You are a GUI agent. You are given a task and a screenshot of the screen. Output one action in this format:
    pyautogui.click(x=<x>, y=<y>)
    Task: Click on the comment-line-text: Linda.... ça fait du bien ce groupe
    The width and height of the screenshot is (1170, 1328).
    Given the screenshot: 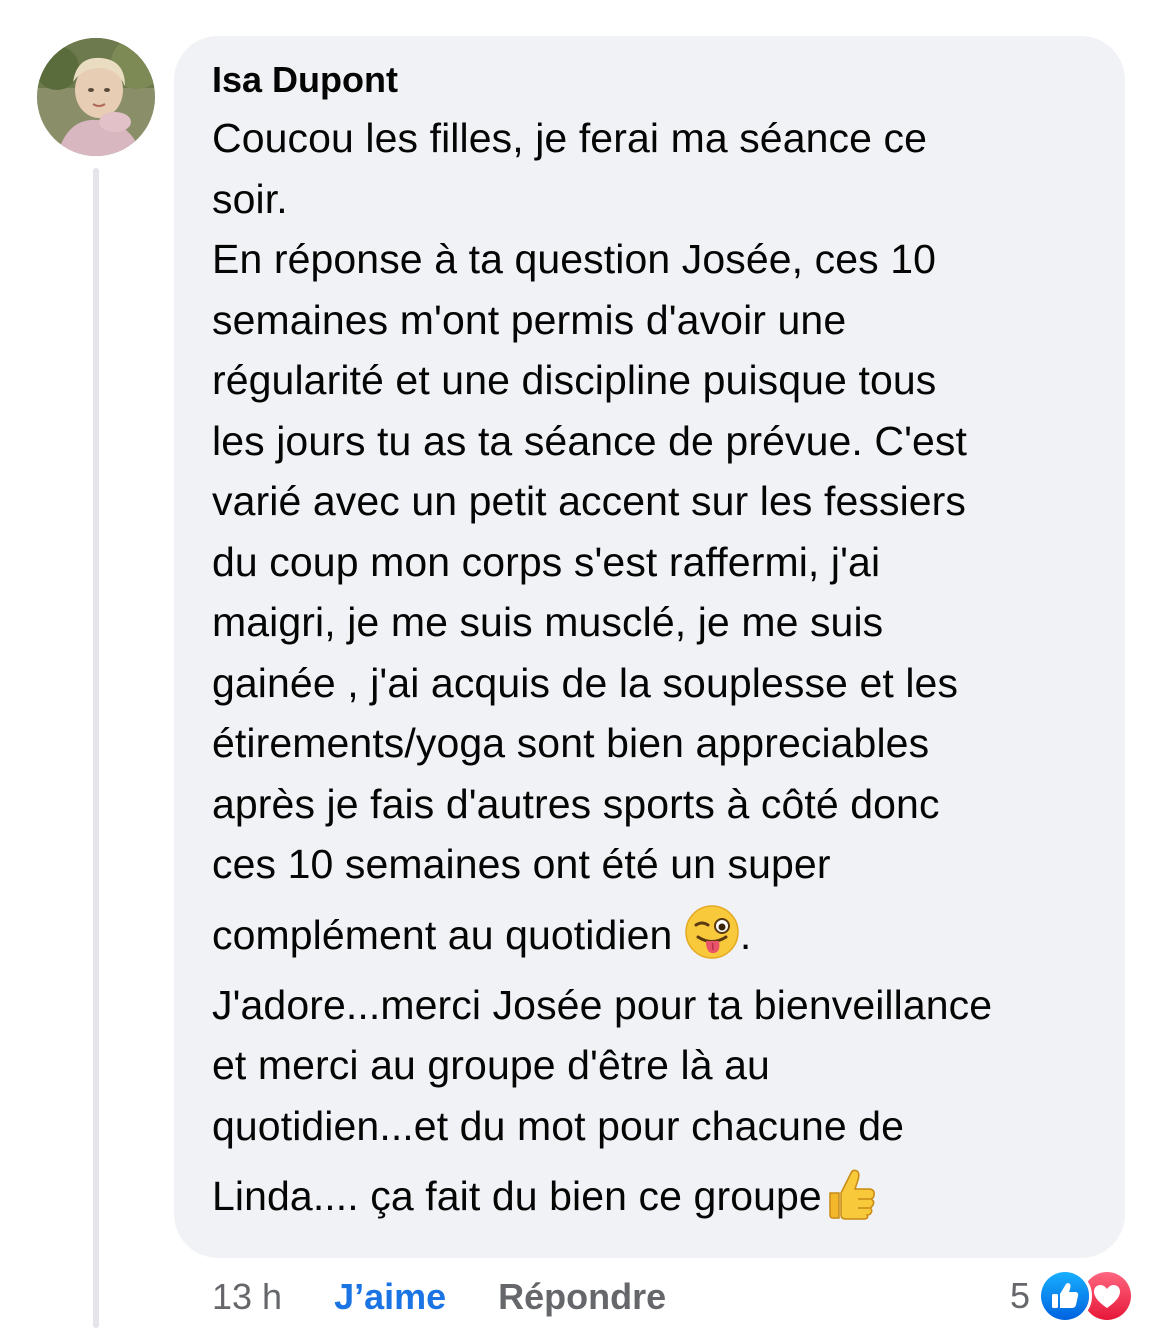 What is the action you would take?
    pyautogui.click(x=517, y=1196)
    